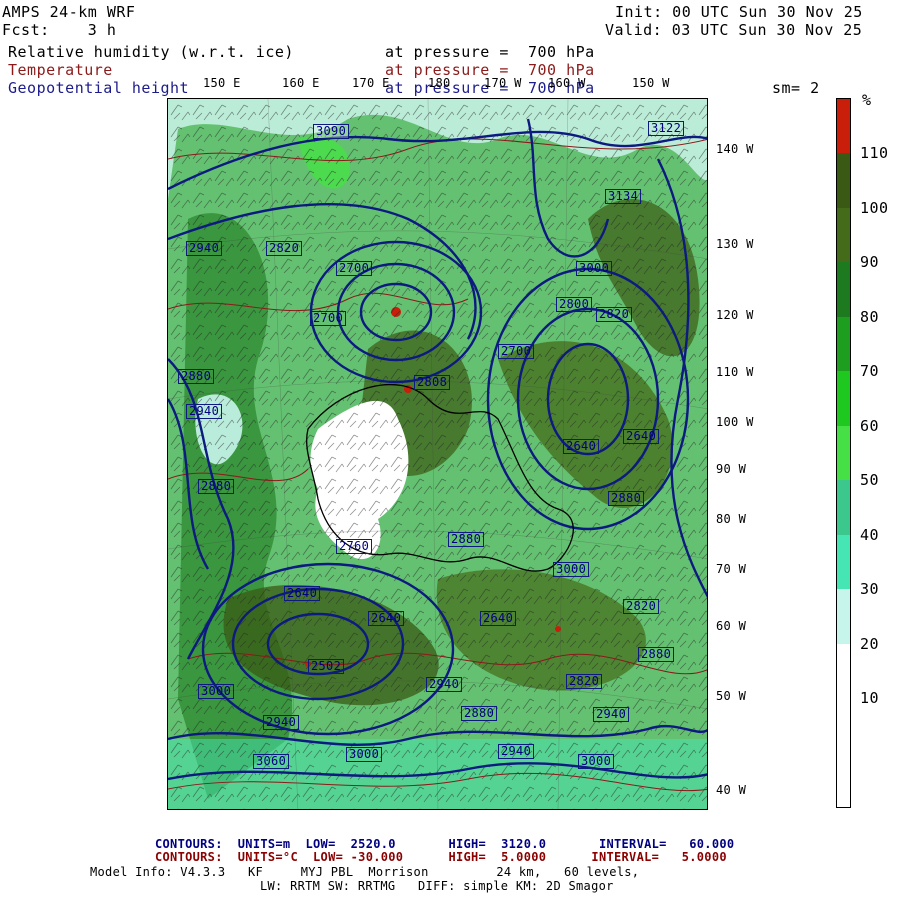 This screenshot has height=900, width=900. I want to click on lon-label: 170 E, so click(371, 83).